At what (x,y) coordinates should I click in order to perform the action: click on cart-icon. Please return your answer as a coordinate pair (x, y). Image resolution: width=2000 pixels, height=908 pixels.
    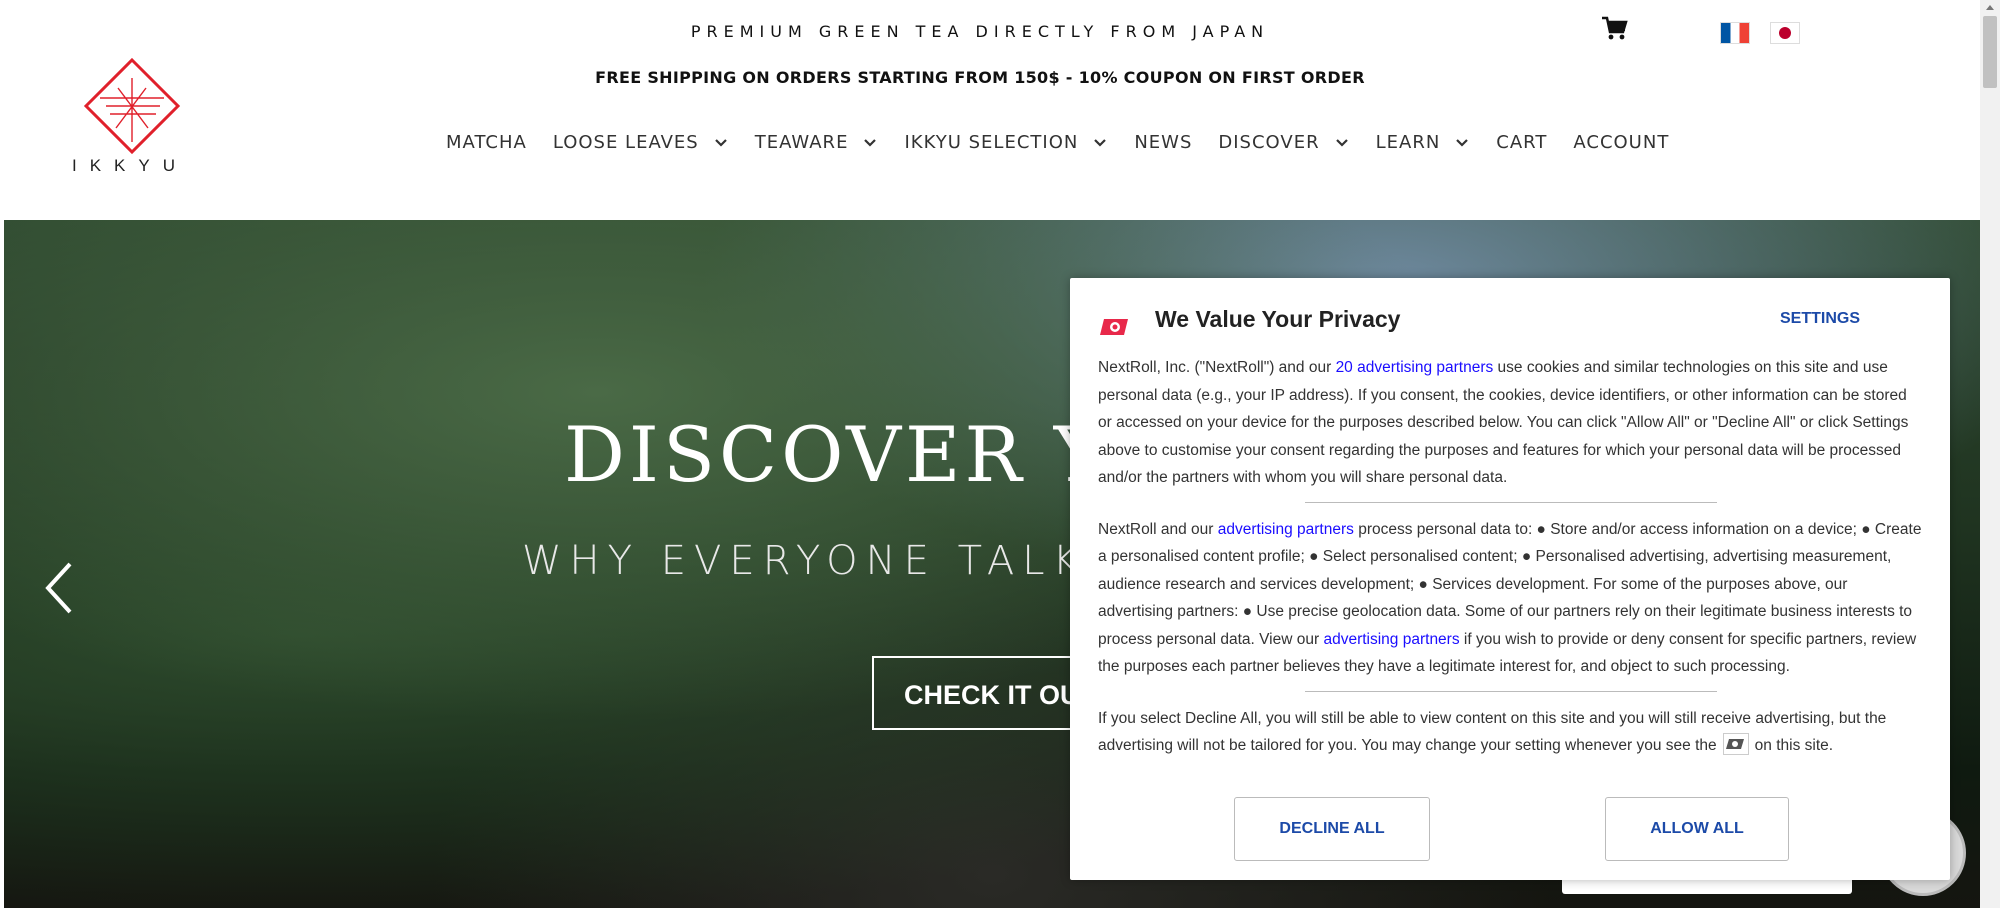
    Looking at the image, I should click on (1614, 28).